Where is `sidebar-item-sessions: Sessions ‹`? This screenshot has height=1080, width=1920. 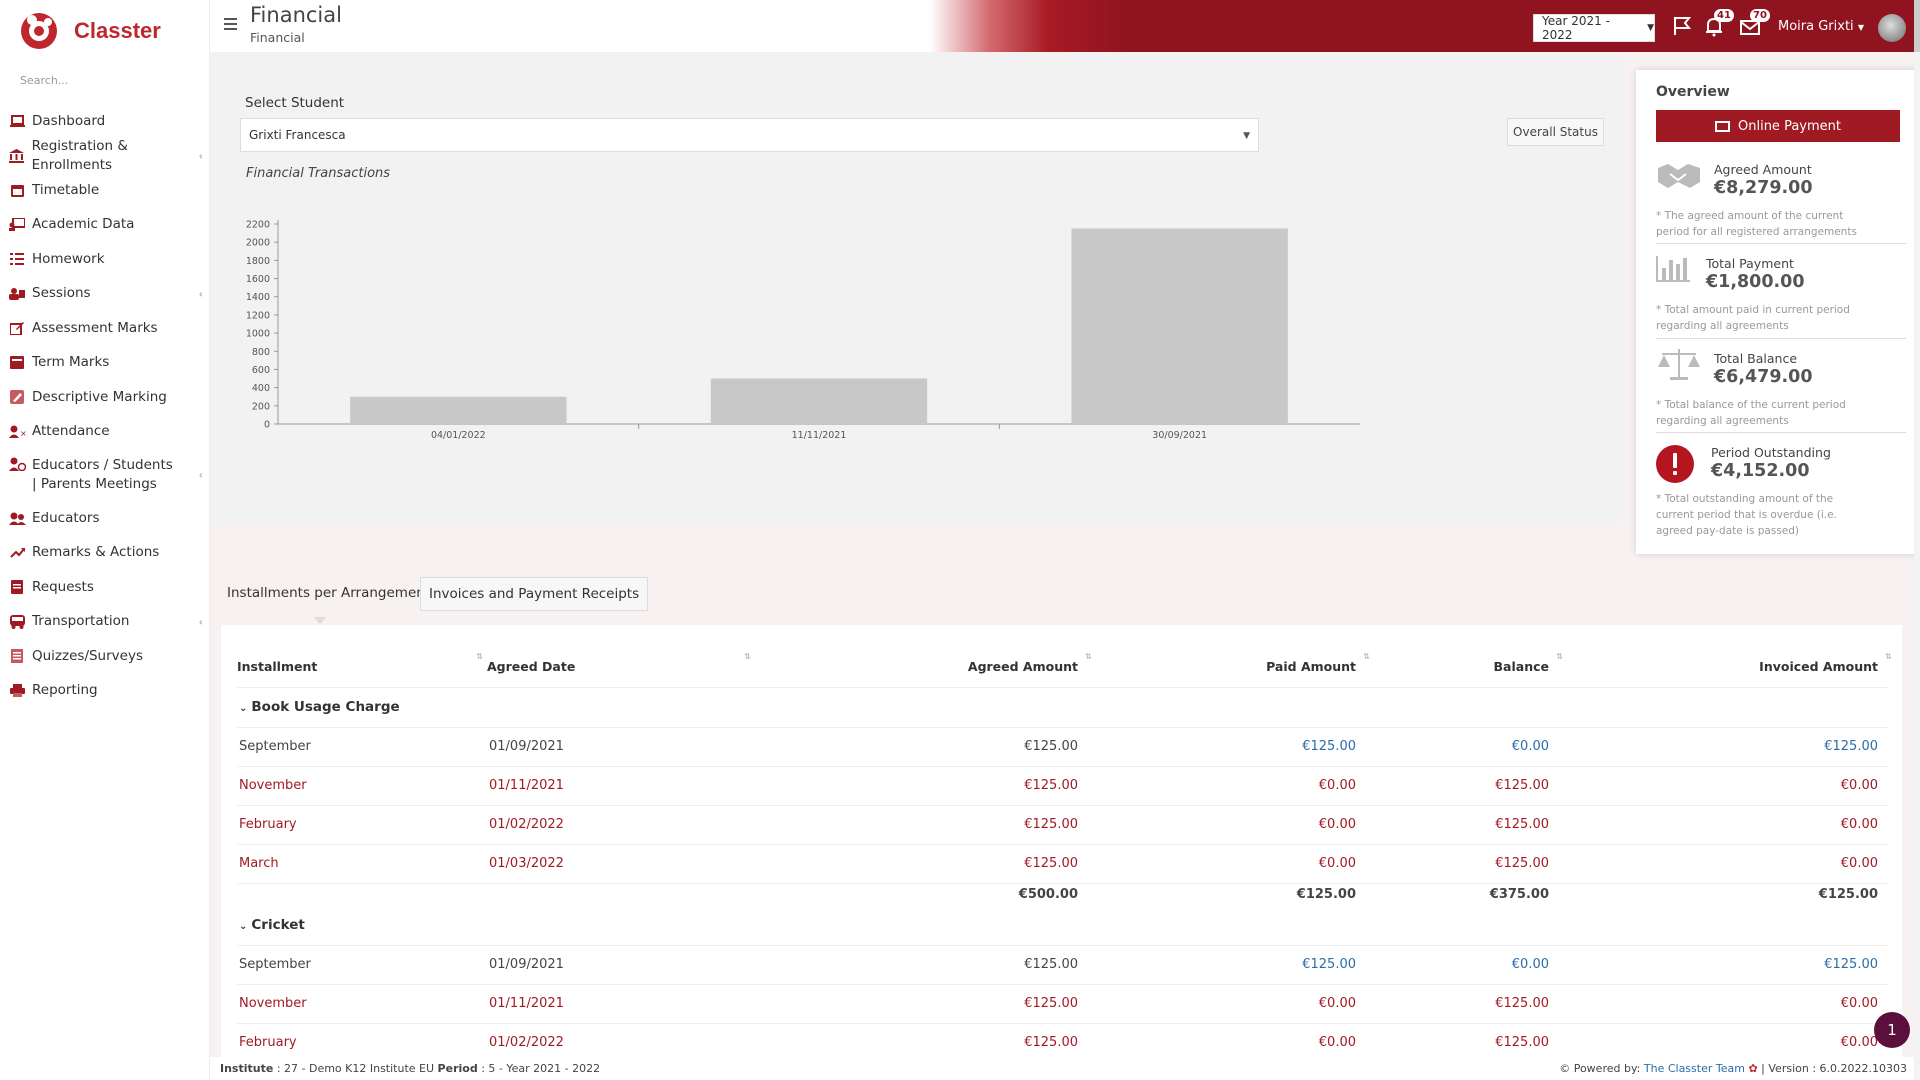 sidebar-item-sessions: Sessions ‹ is located at coordinates (104, 294).